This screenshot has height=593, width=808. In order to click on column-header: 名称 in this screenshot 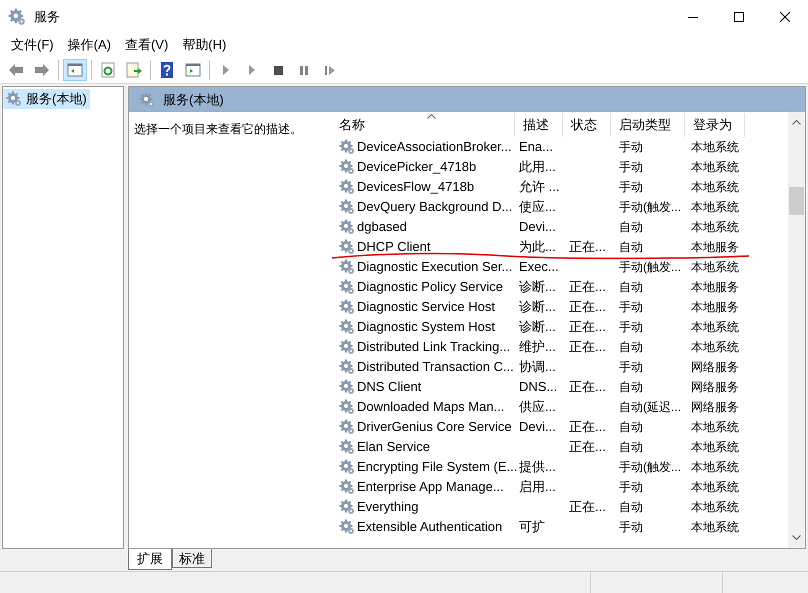, I will do `click(423, 125)`.